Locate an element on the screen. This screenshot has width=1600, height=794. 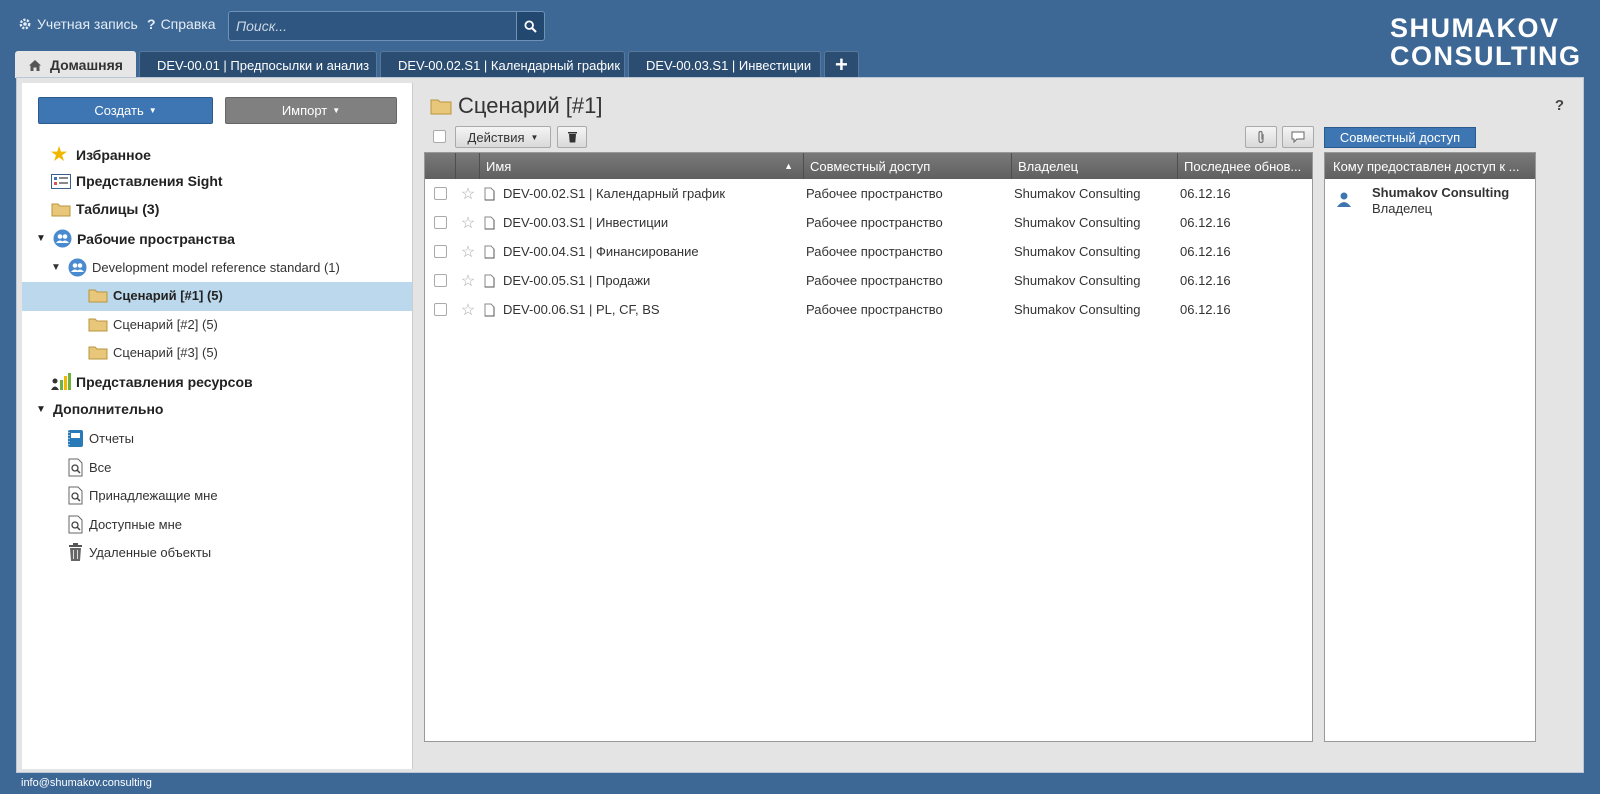
tab-label: DEV-00.03.S1 | Инвестиции is located at coordinates (728, 65).